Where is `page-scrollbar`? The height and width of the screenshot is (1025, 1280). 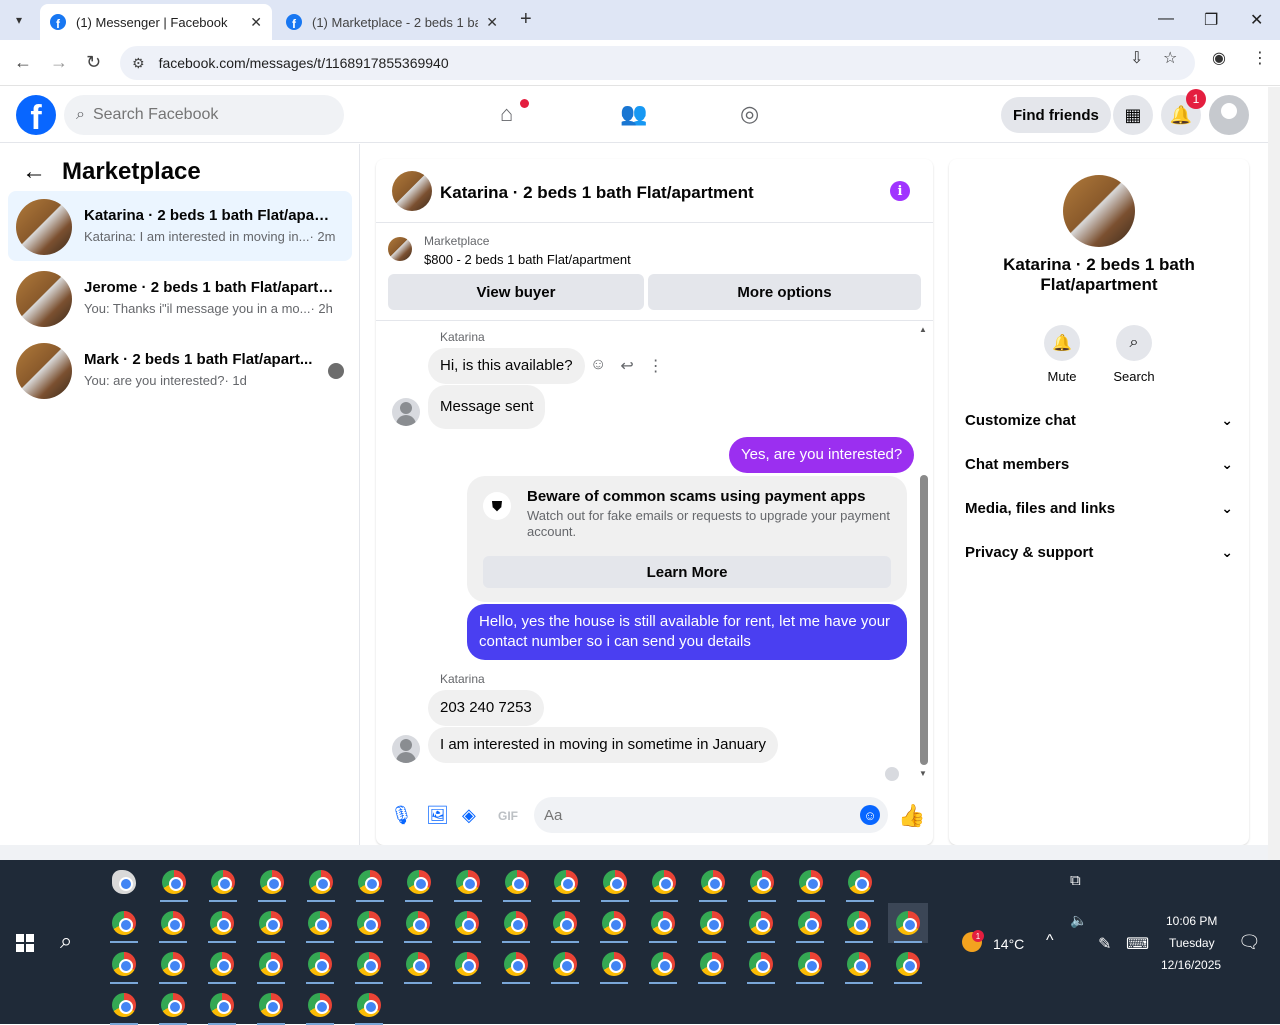 page-scrollbar is located at coordinates (1274, 473).